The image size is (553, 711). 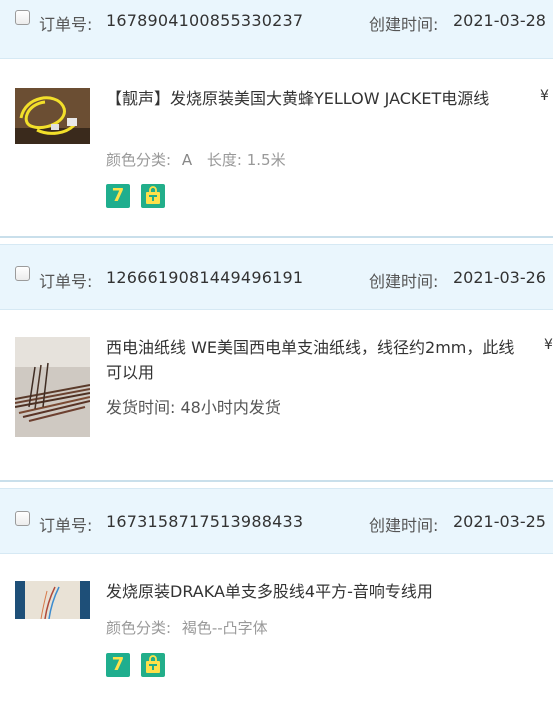 I want to click on ship-label: 发货时间:, so click(x=141, y=407).